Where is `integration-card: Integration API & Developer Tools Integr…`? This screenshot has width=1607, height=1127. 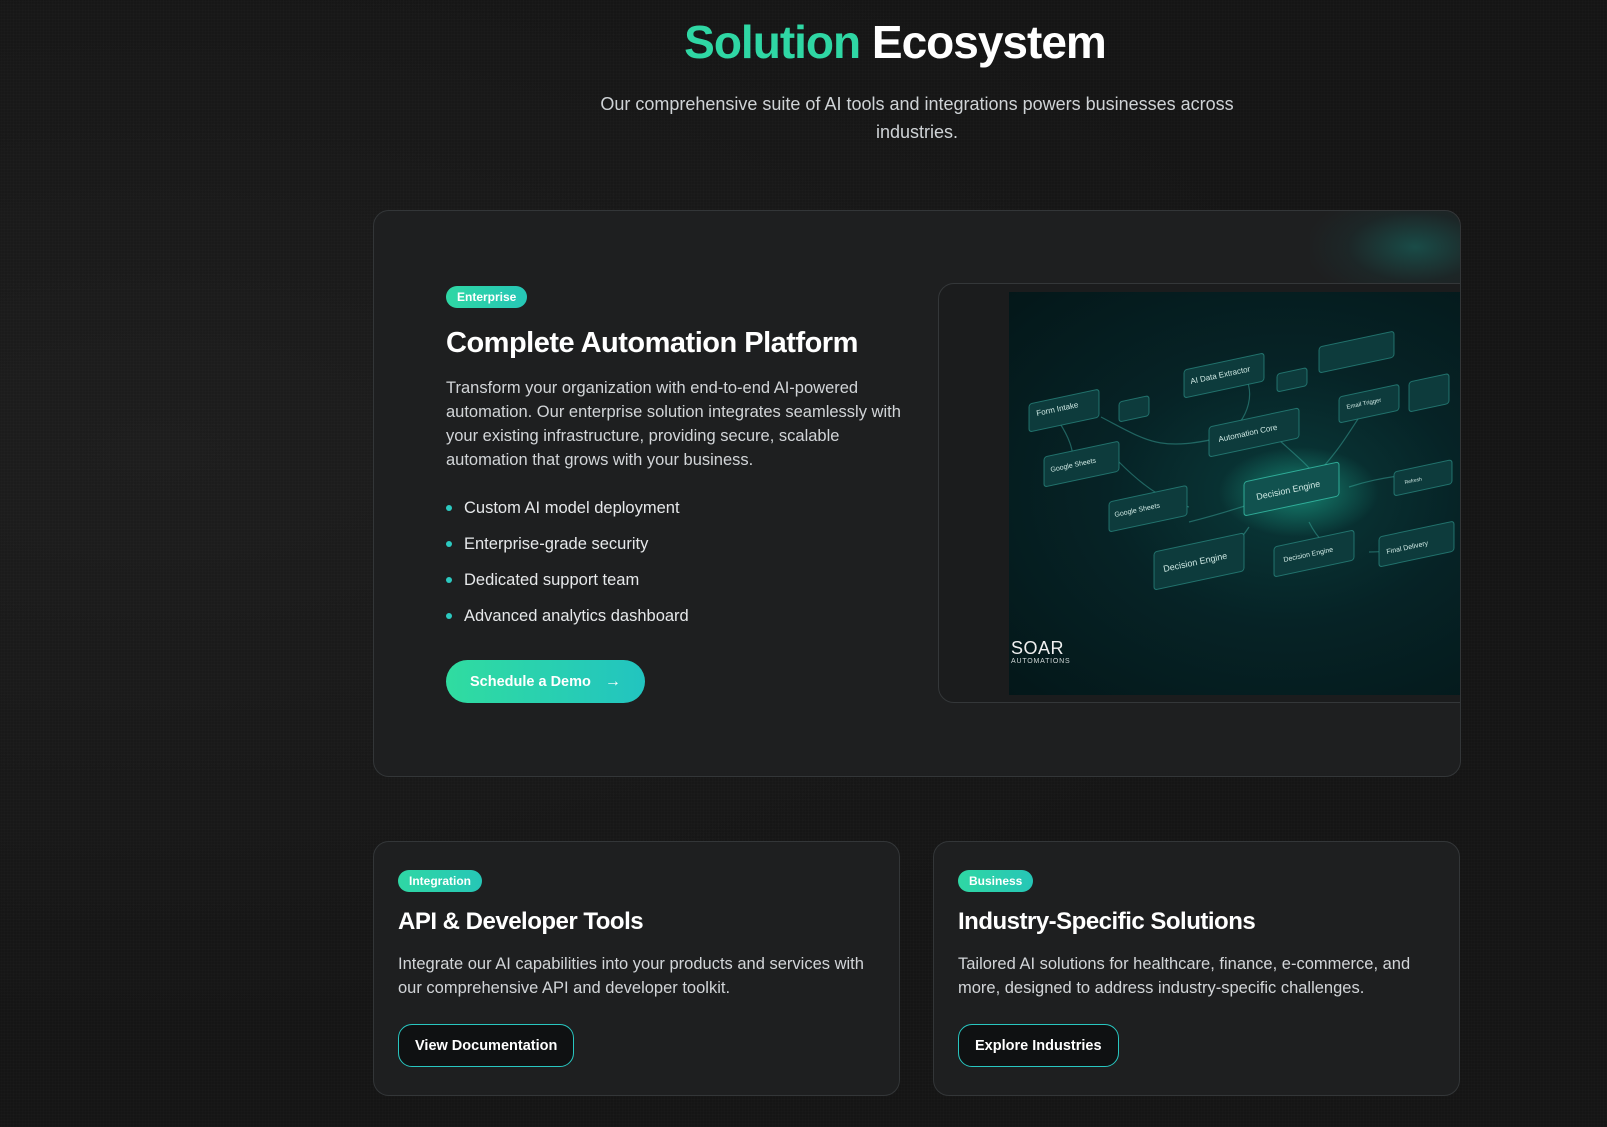 integration-card: Integration API & Developer Tools Integr… is located at coordinates (636, 968).